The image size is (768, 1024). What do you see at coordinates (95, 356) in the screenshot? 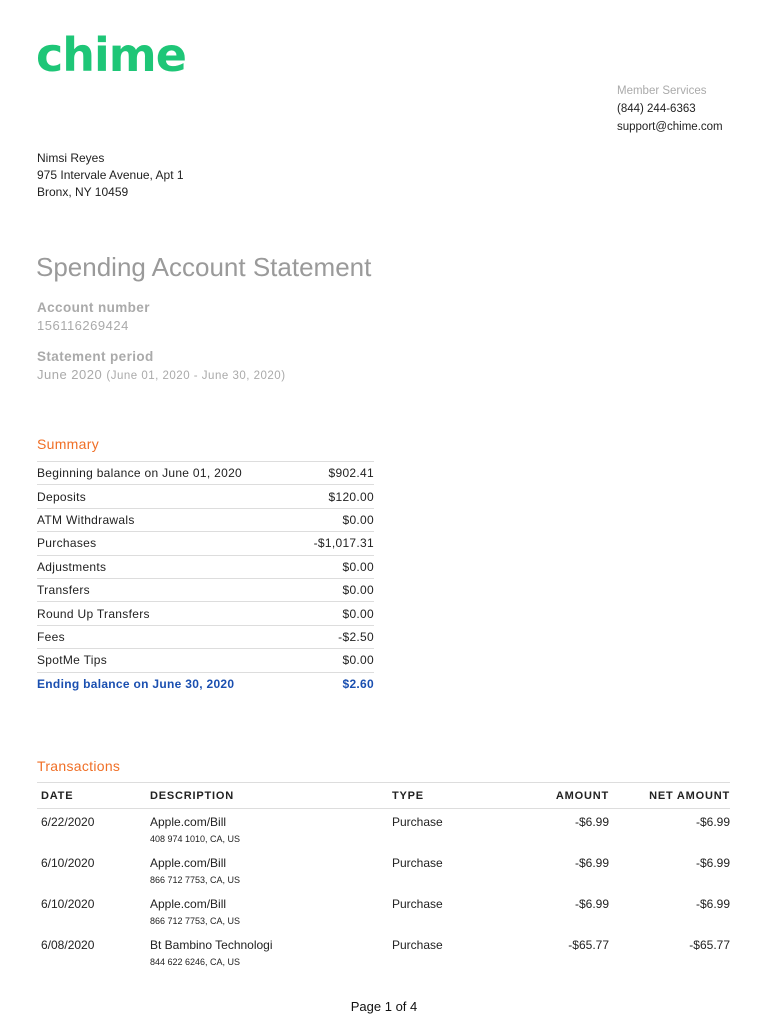
I see `statement-period-label: Statement period` at bounding box center [95, 356].